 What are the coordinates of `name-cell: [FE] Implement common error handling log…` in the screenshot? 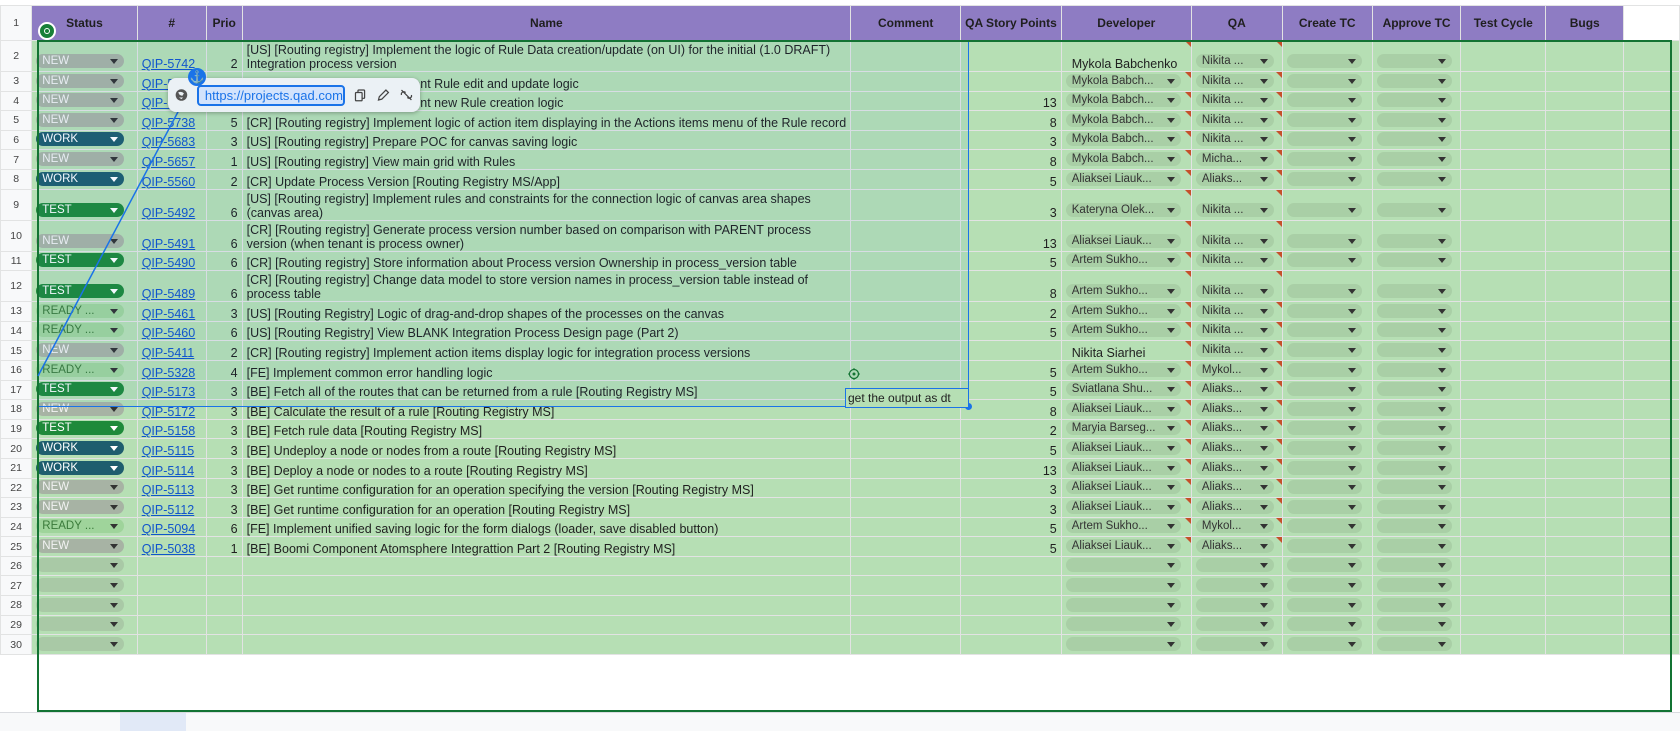 It's located at (546, 370).